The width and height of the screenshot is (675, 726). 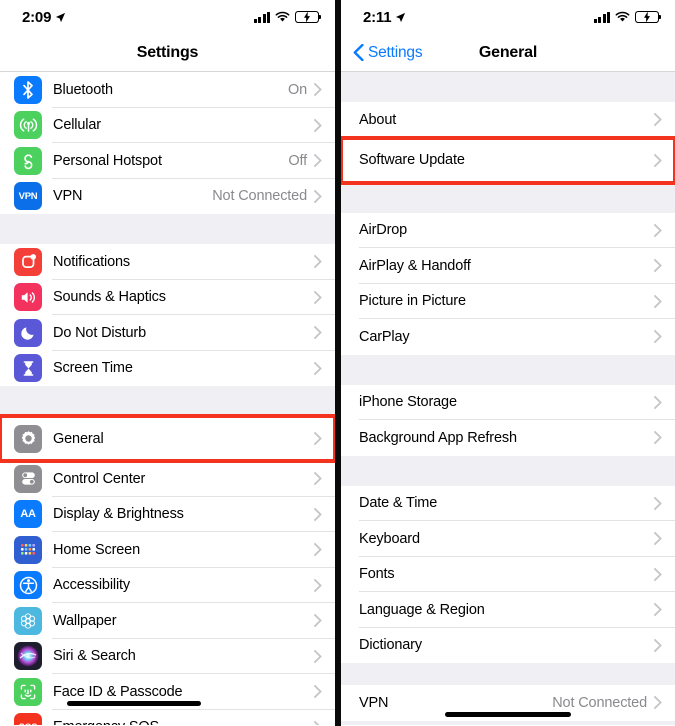 I want to click on settings-row-accessibility: Accessibility, so click(x=167, y=585).